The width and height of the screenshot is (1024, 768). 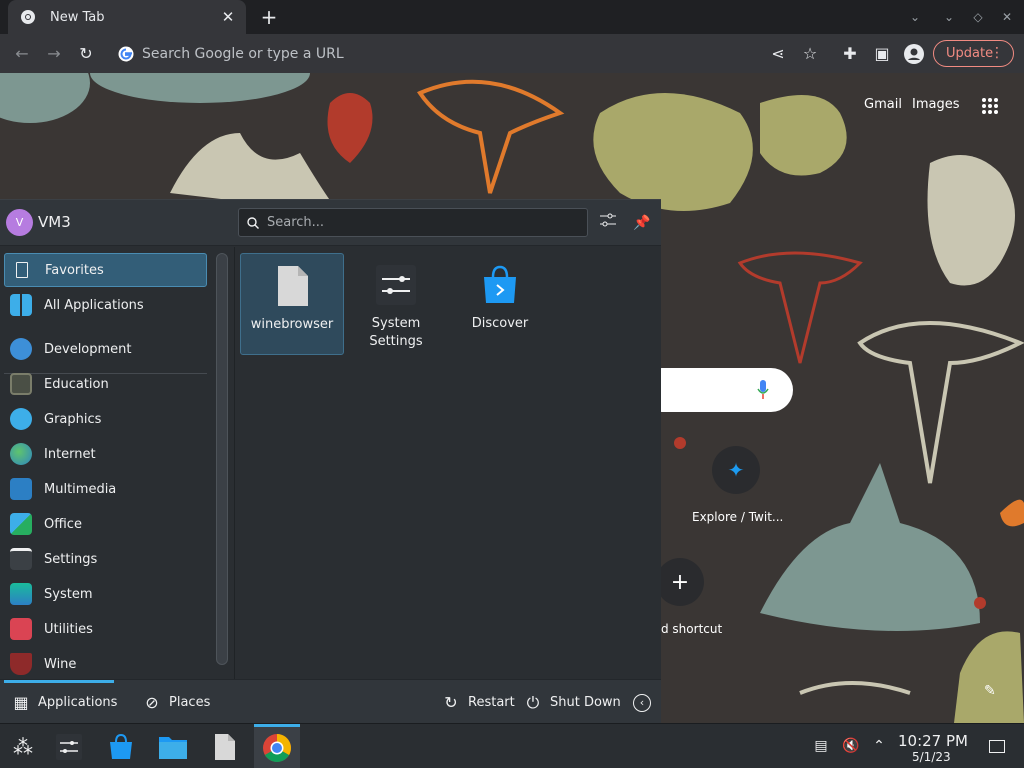 I want to click on share-icon: ⋖, so click(x=778, y=54).